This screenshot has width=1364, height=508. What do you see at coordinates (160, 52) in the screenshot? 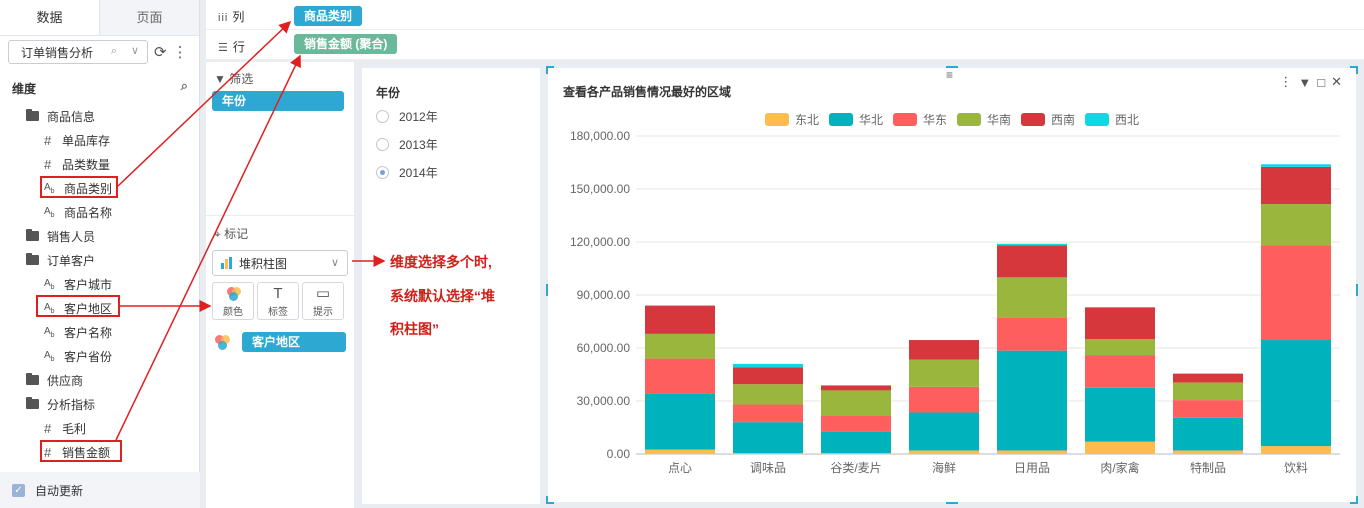
I see `refresh-icon: ⟳` at bounding box center [160, 52].